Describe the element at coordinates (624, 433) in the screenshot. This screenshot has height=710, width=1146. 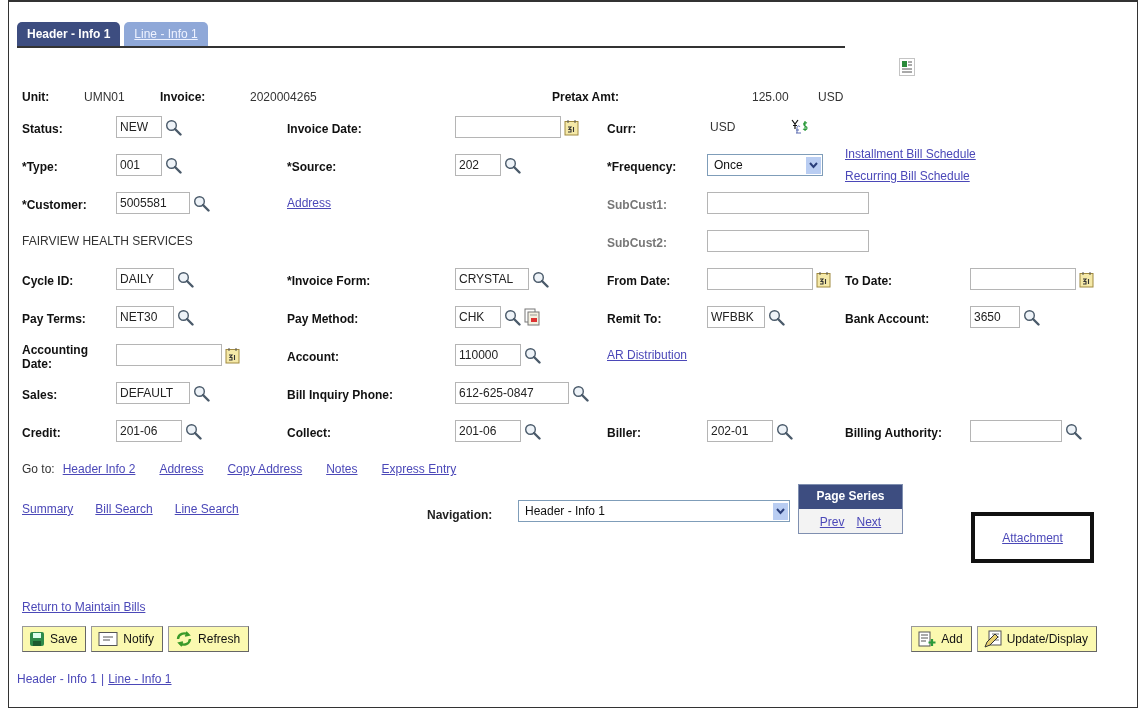
I see `field-label: Biller:` at that location.